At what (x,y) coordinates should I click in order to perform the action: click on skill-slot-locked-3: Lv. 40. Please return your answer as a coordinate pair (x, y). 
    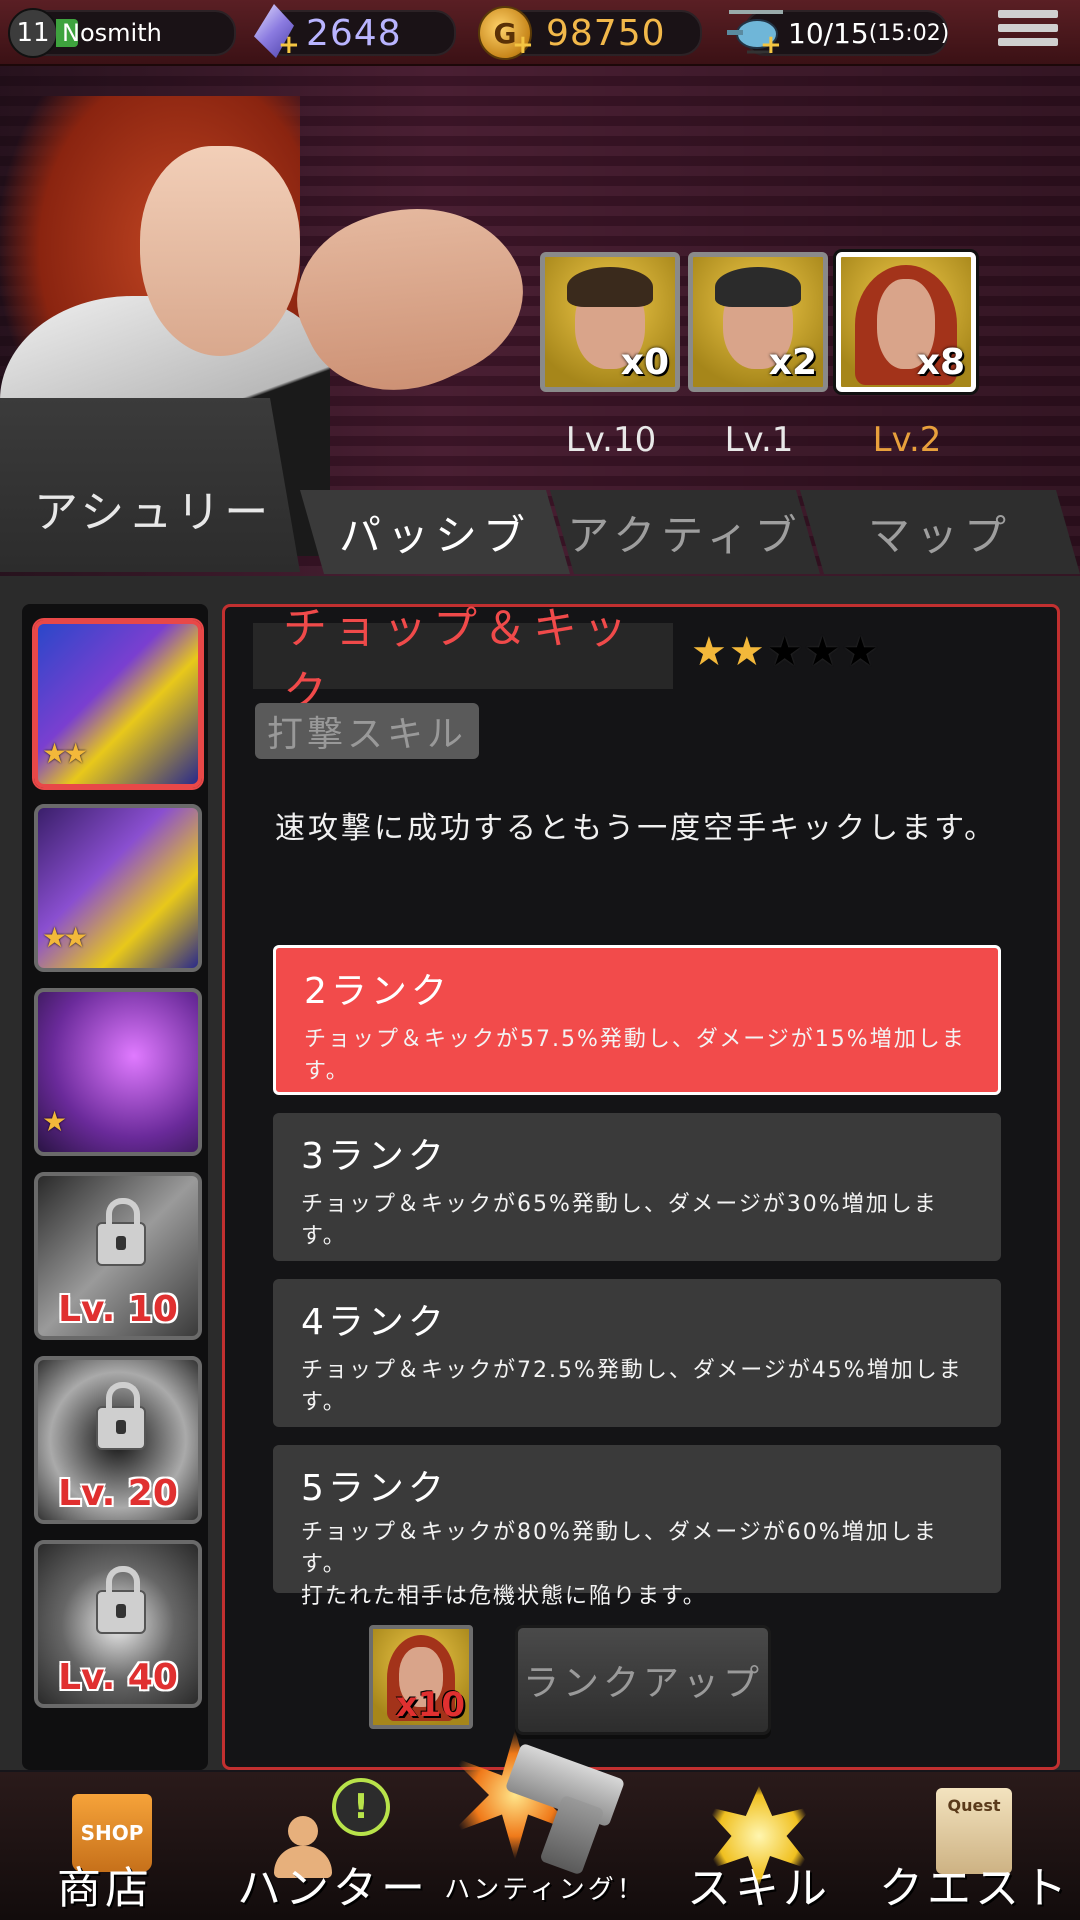
    Looking at the image, I should click on (118, 1624).